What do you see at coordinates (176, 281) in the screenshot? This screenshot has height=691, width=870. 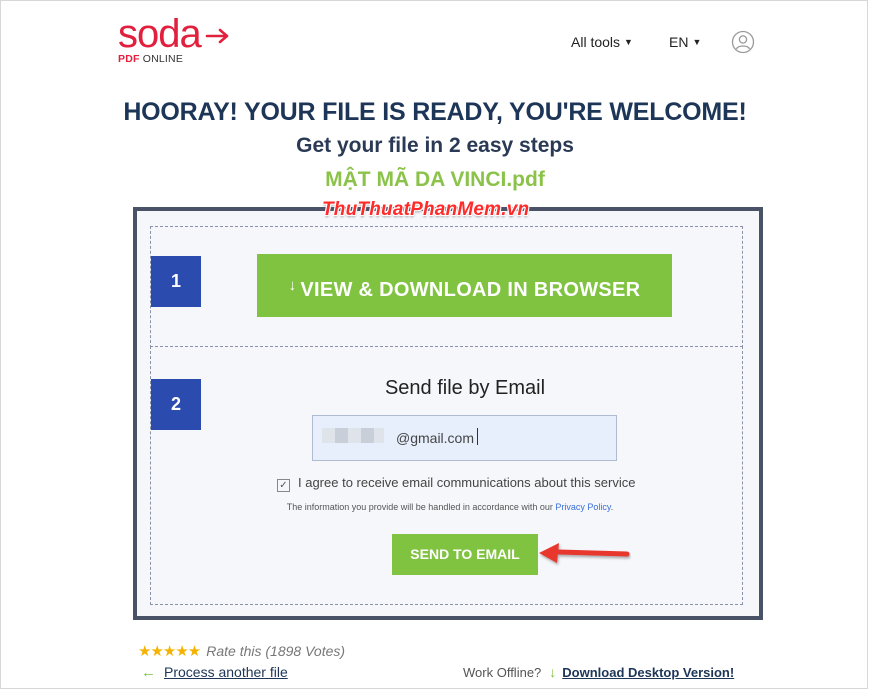 I see `step1-number: 1` at bounding box center [176, 281].